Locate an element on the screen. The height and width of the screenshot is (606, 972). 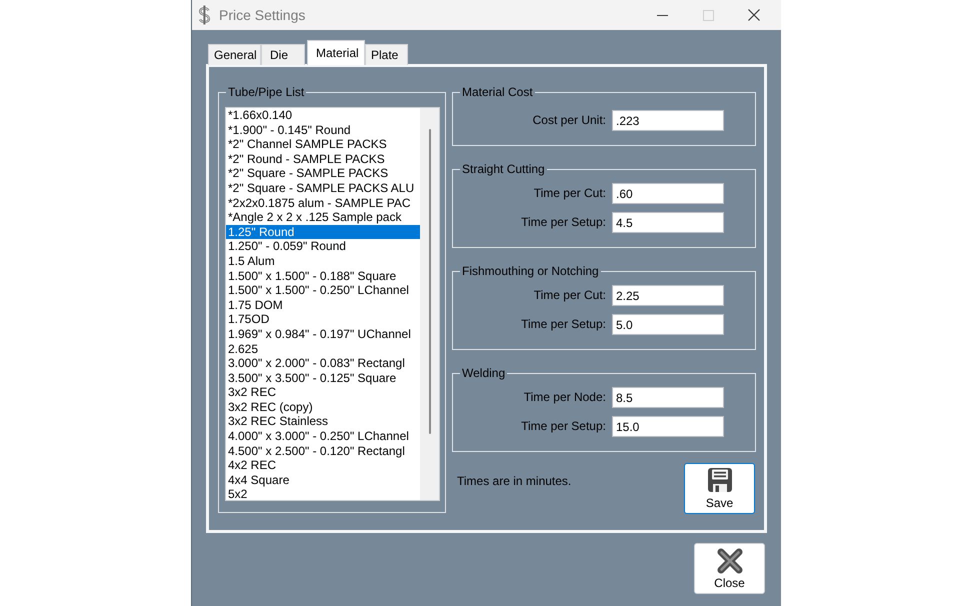
close-icon is located at coordinates (754, 15).